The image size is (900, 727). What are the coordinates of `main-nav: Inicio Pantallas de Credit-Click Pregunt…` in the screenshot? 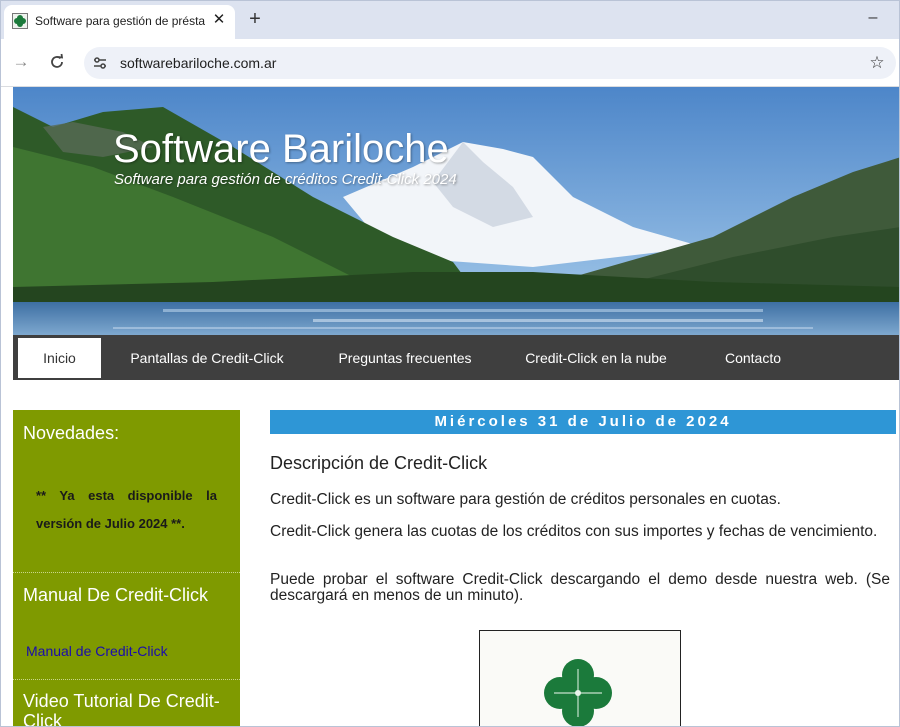 It's located at (456, 357).